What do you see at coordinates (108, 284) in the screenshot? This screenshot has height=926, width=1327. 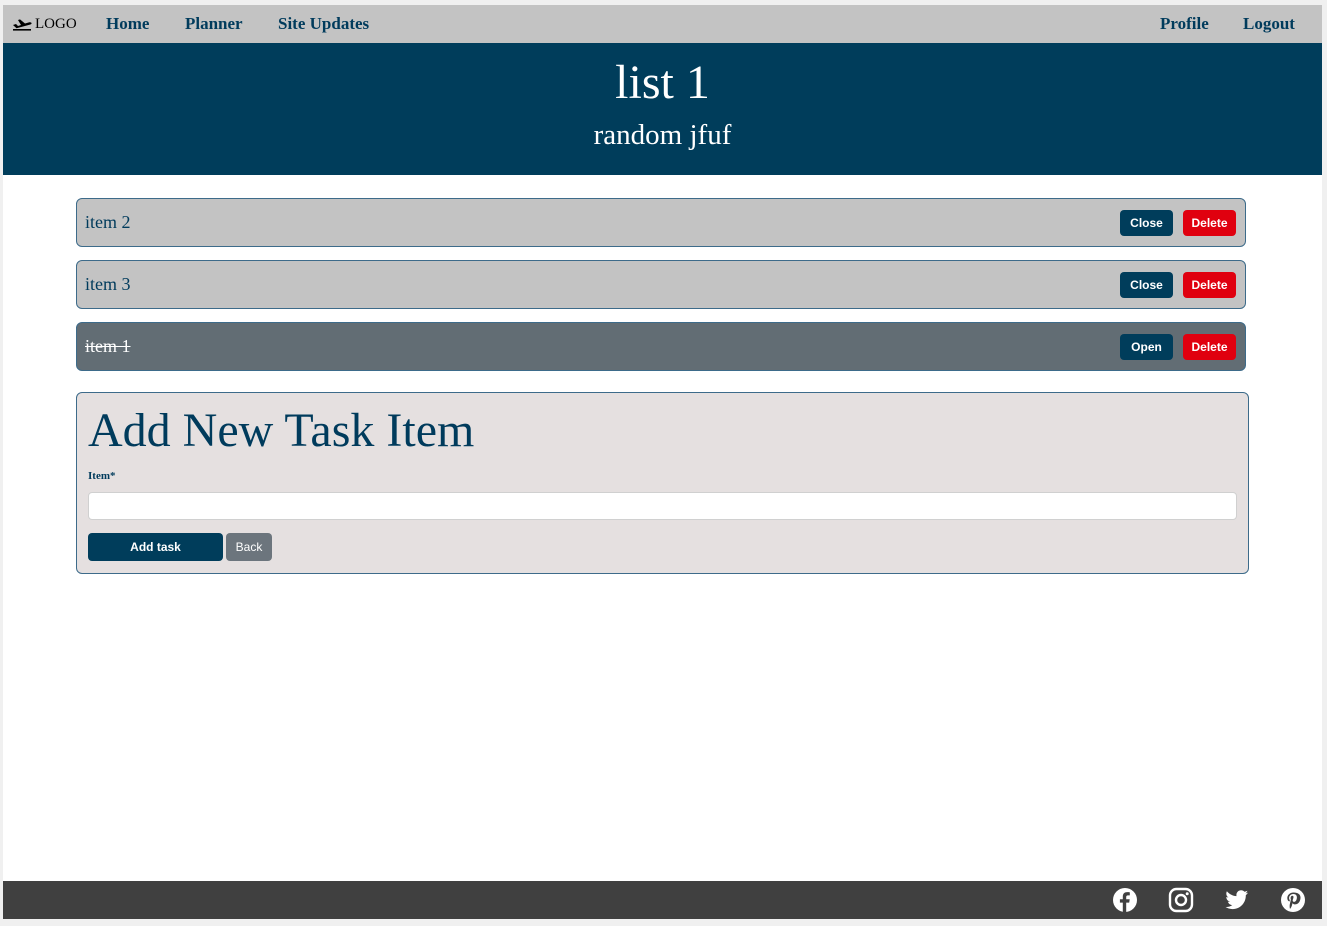 I see `task-label: item 3` at bounding box center [108, 284].